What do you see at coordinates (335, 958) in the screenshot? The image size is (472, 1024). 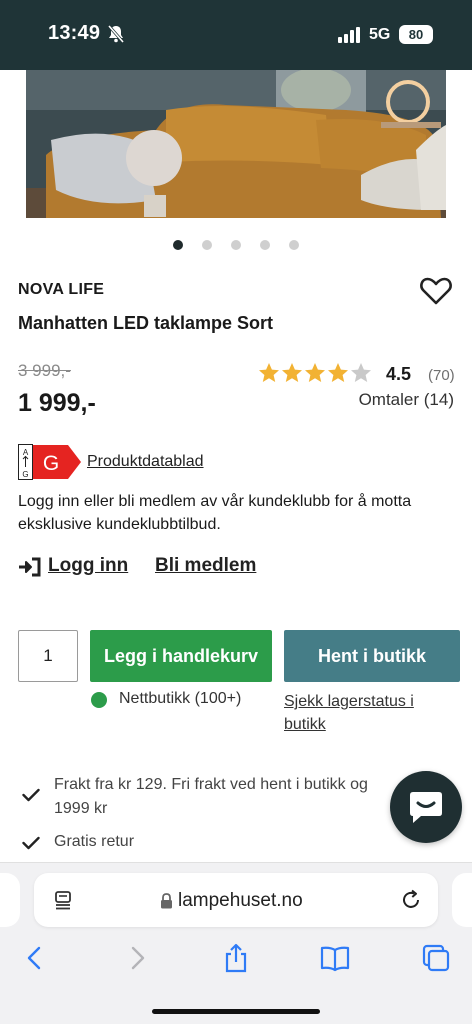 I see `bookmarks-icon` at bounding box center [335, 958].